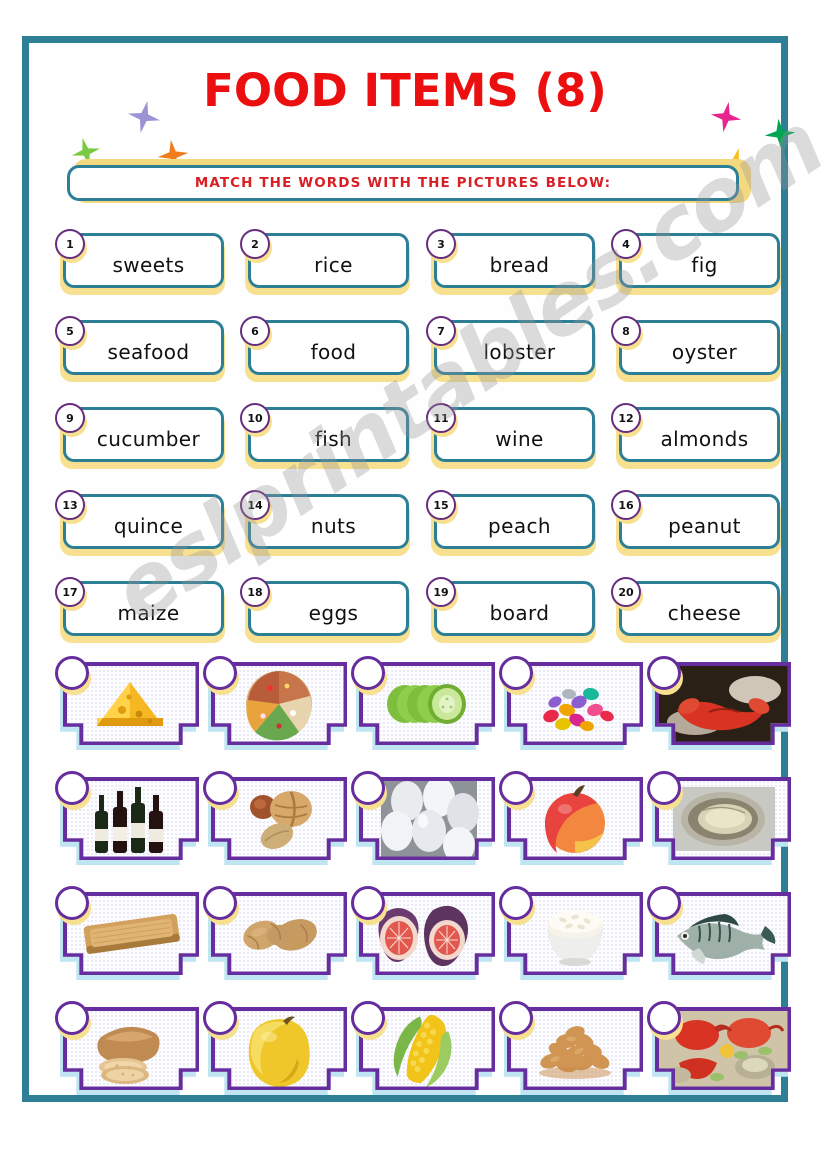 Image resolution: width=821 pixels, height=1169 pixels. What do you see at coordinates (328, 608) in the screenshot?
I see `word-card-box: eggs` at bounding box center [328, 608].